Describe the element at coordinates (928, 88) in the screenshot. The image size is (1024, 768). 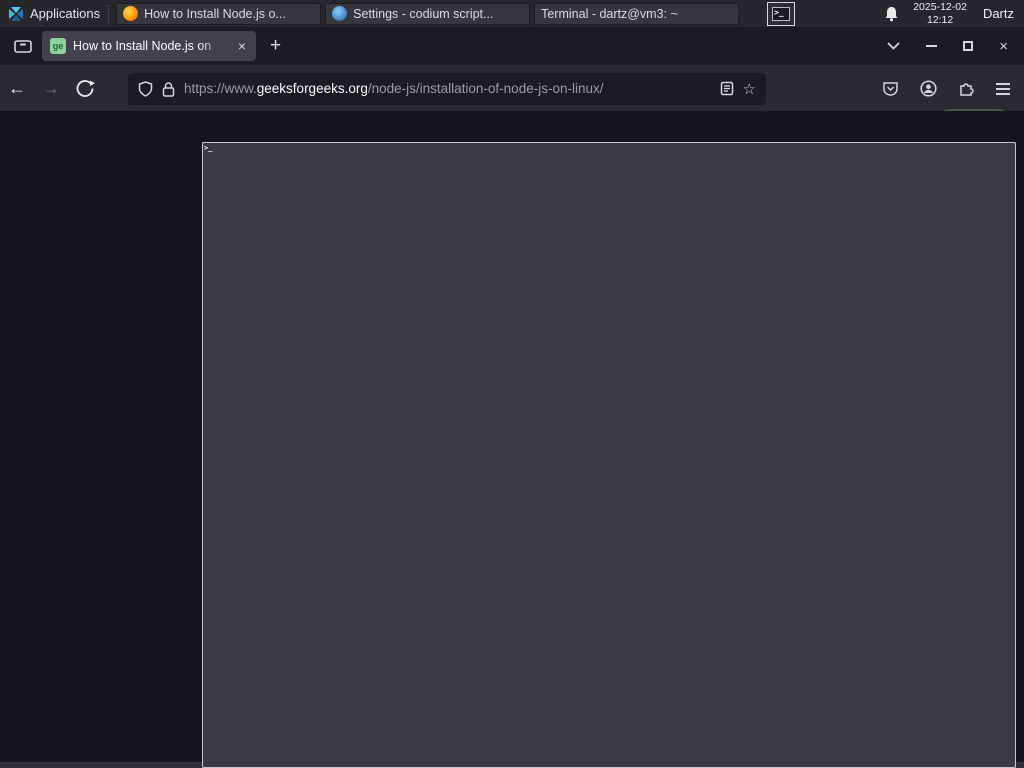
I see `account-icon` at that location.